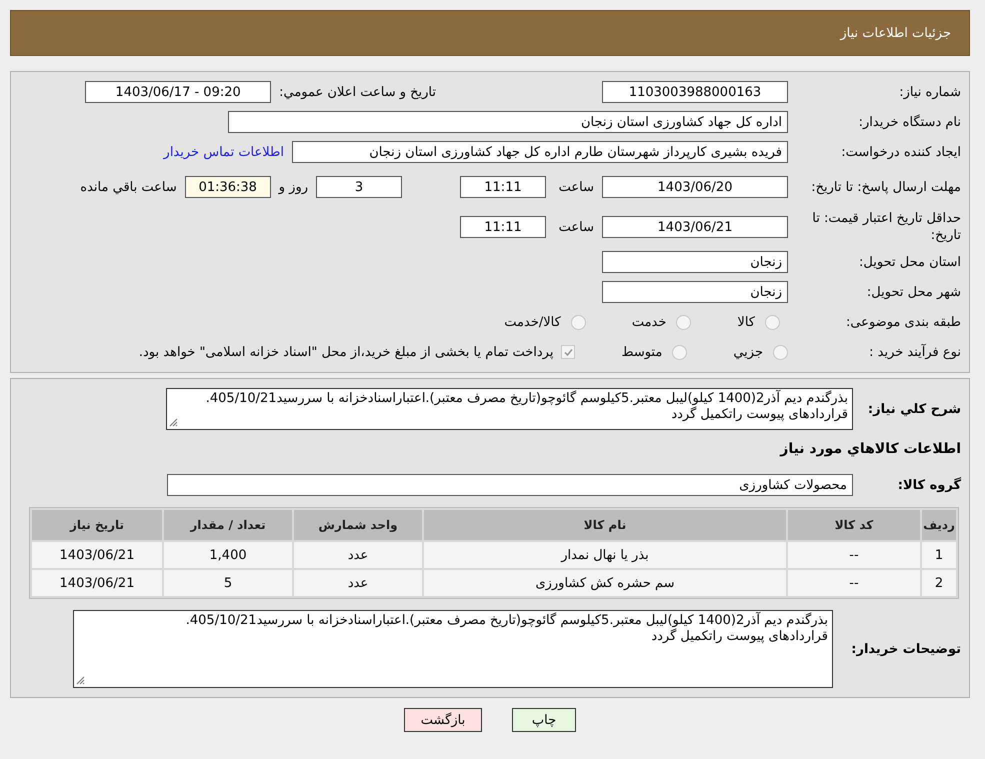  Describe the element at coordinates (909, 262) in the screenshot. I see `field-label: استان محل تحویل:` at that location.